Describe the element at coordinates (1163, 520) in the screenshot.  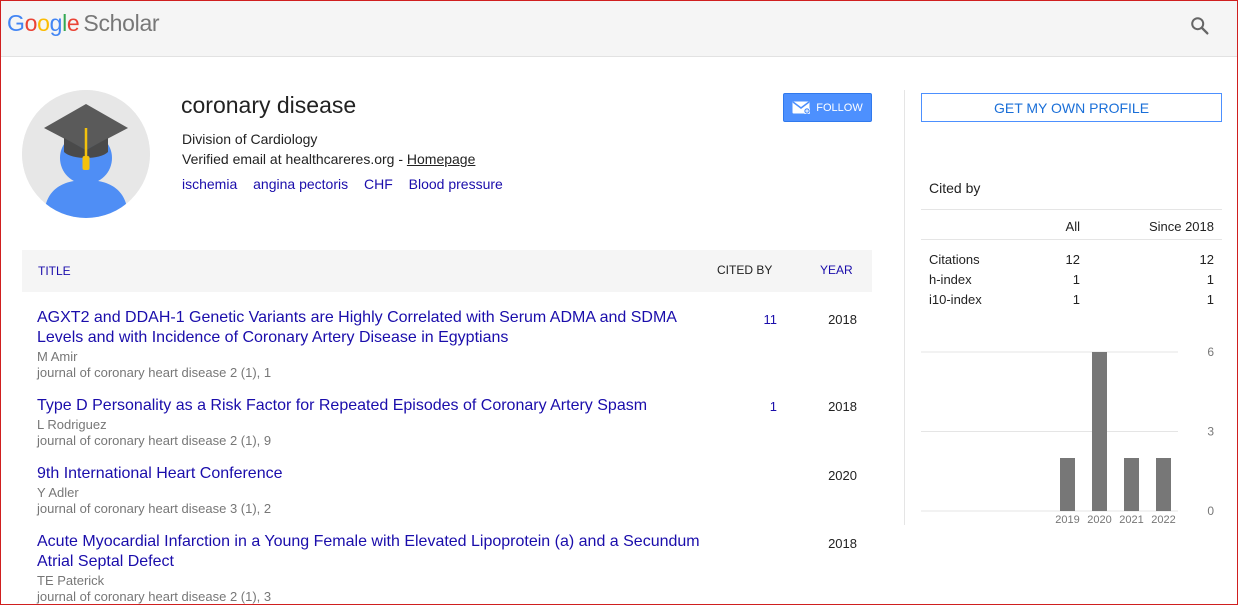
I see `chart-x-tick-label: 2022` at that location.